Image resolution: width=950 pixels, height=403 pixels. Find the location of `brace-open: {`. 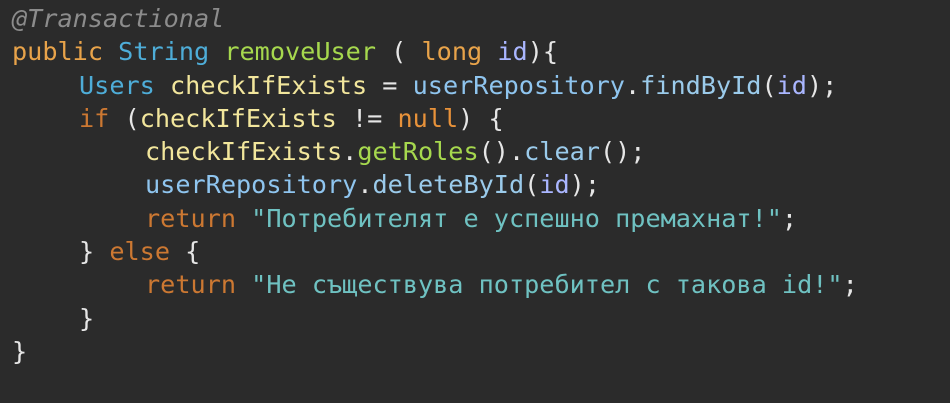

brace-open: { is located at coordinates (185, 252).